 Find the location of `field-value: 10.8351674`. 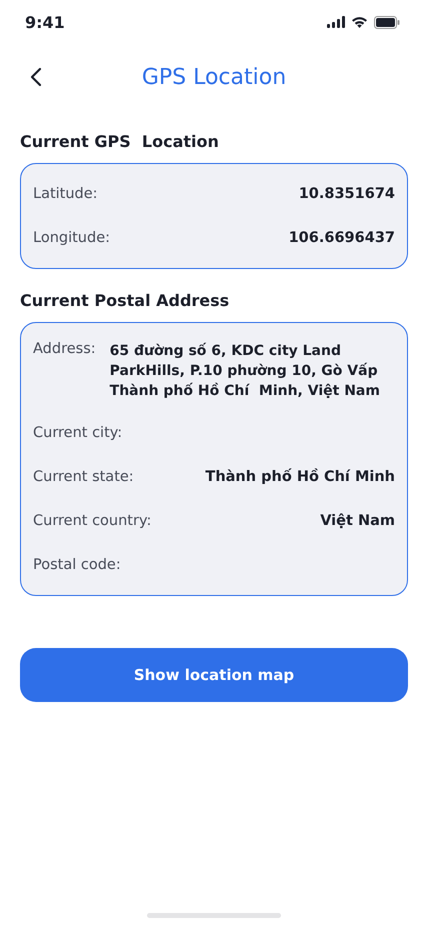

field-value: 10.8351674 is located at coordinates (346, 194).